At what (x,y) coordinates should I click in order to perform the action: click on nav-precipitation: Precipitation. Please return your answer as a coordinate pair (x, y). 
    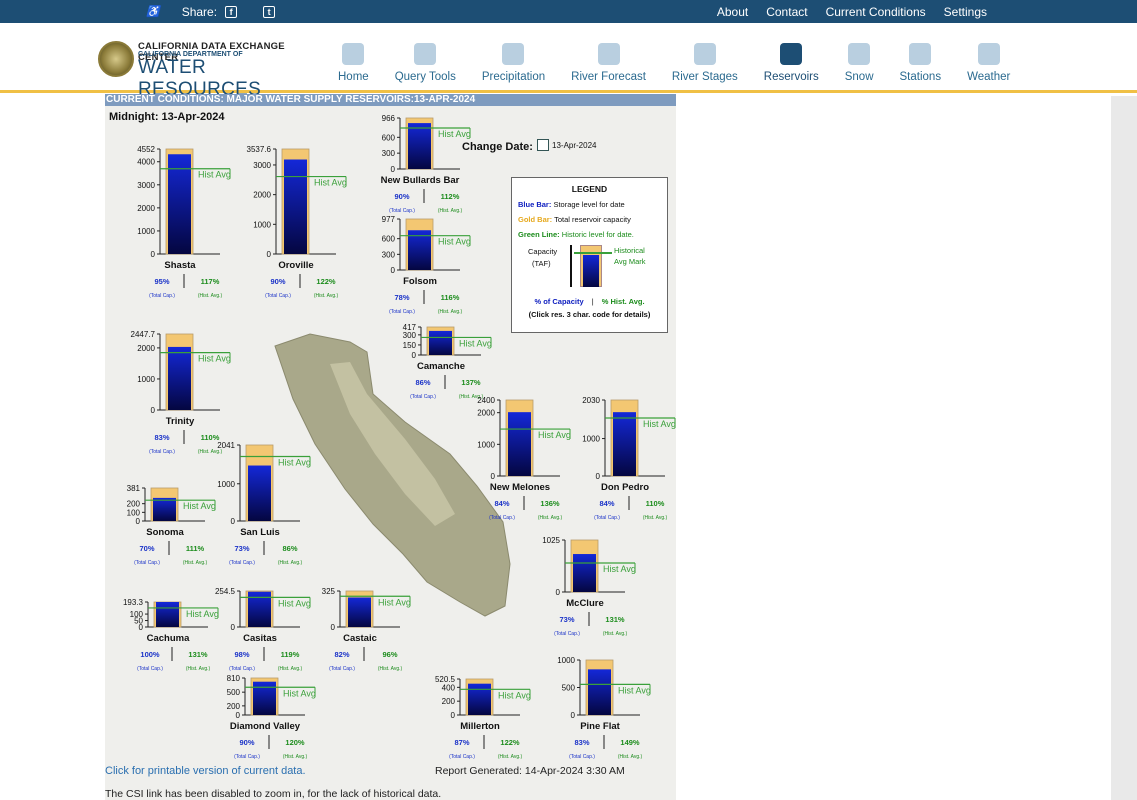
    Looking at the image, I should click on (513, 59).